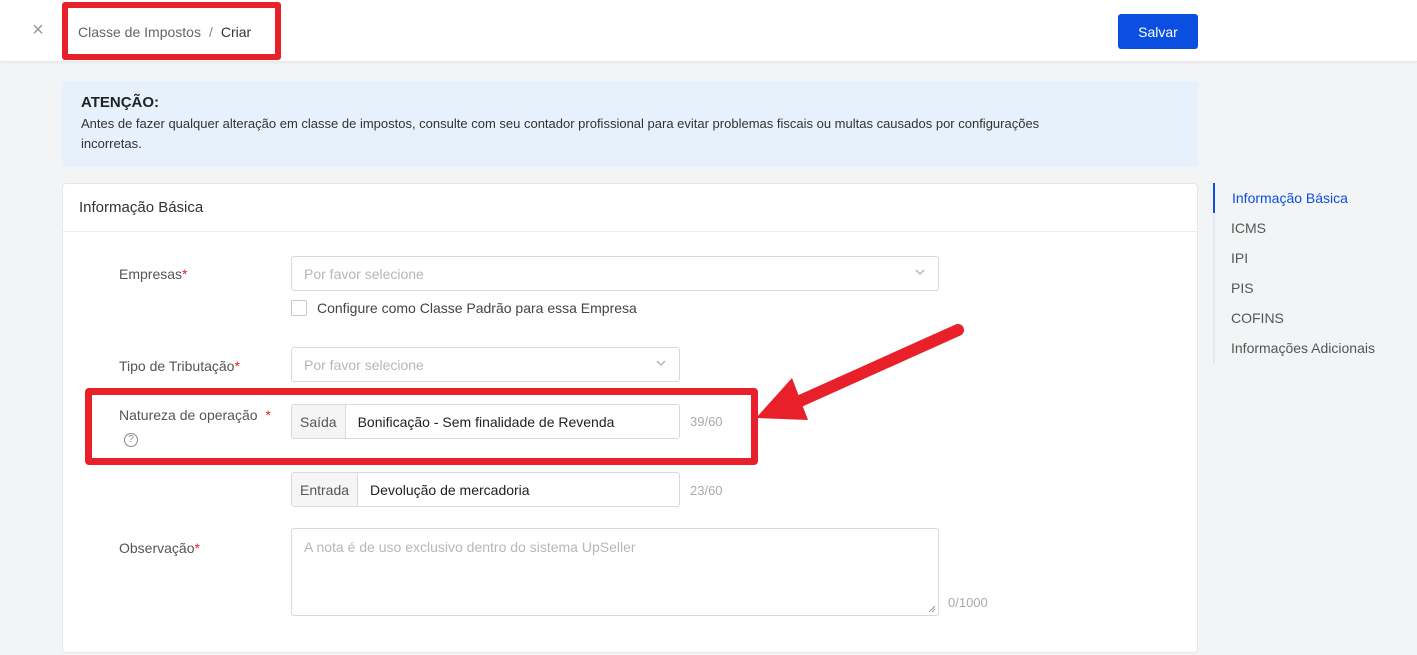  I want to click on observacao-counter: 0/1000, so click(968, 602).